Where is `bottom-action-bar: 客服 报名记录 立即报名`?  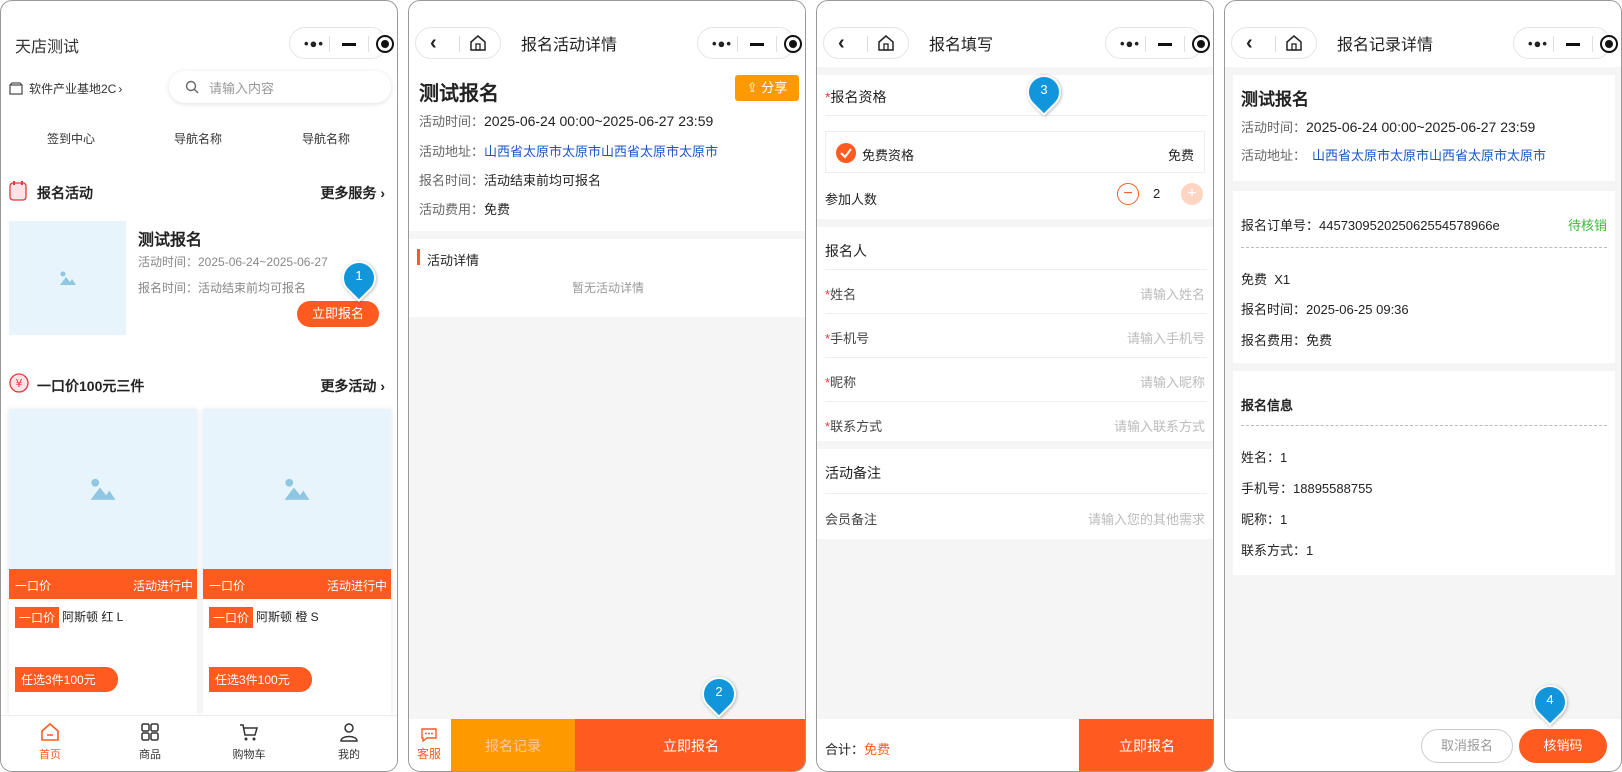 bottom-action-bar: 客服 报名记录 立即报名 is located at coordinates (607, 745).